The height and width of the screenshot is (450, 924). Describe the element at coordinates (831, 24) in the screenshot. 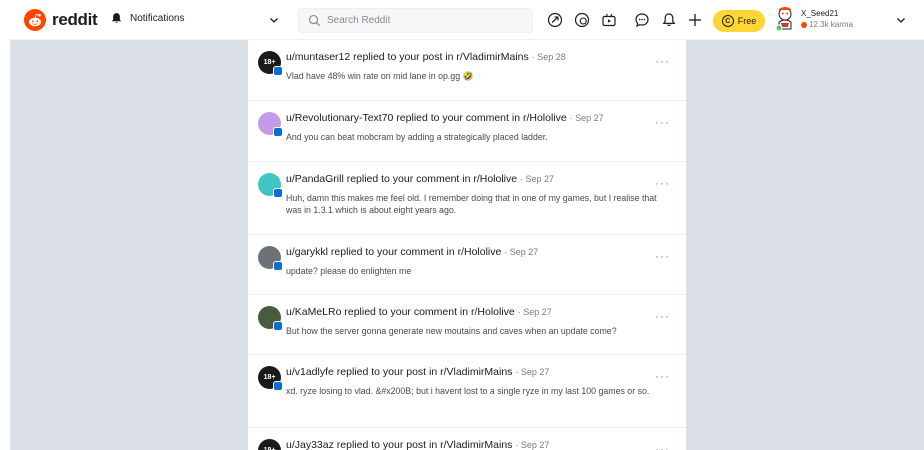

I see `karma-value: 12.3k karma` at that location.